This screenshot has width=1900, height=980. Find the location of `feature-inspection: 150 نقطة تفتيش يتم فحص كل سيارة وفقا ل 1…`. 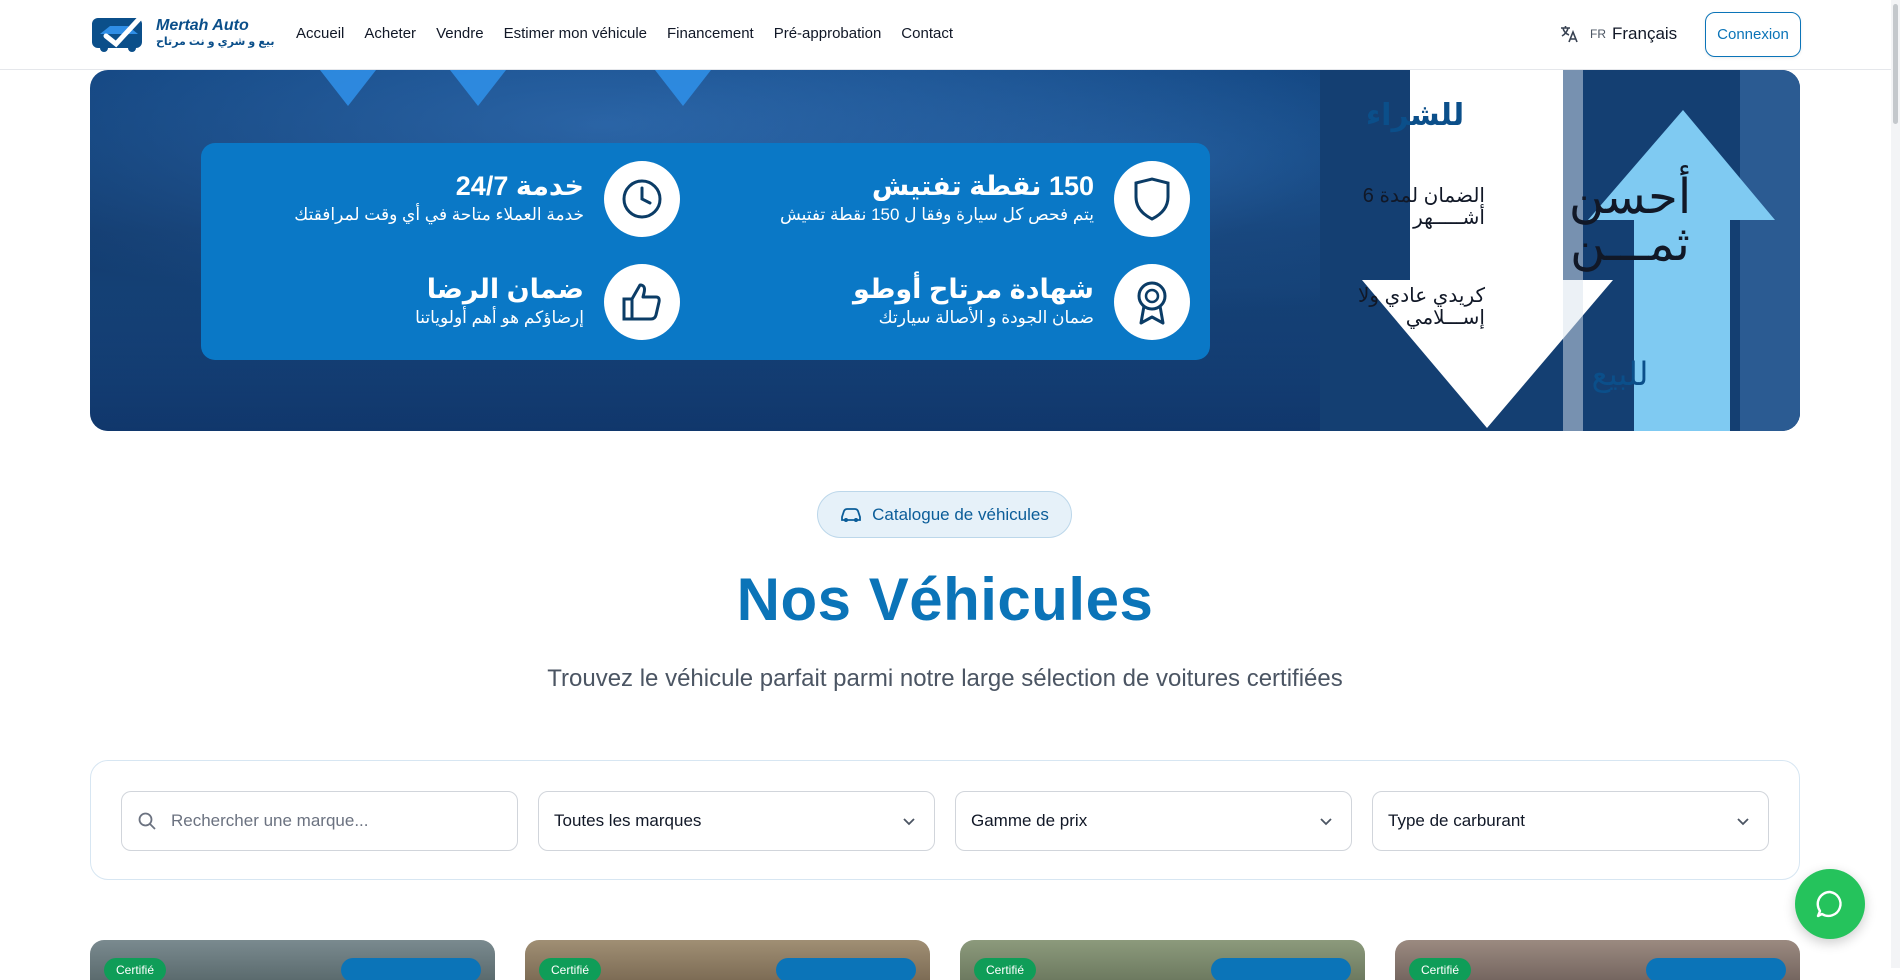

feature-inspection: 150 نقطة تفتيش يتم فحص كل سيارة وفقا ل 1… is located at coordinates (985, 199).